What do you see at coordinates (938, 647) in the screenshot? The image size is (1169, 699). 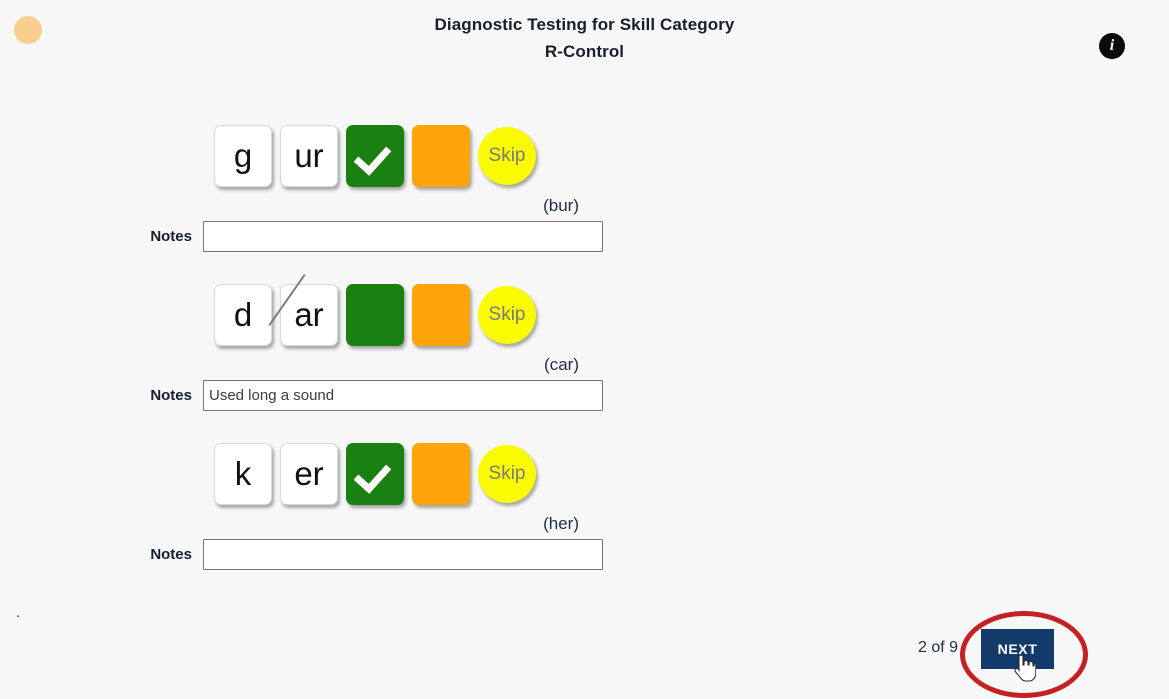 I see `pagination-status: 2 of 9` at bounding box center [938, 647].